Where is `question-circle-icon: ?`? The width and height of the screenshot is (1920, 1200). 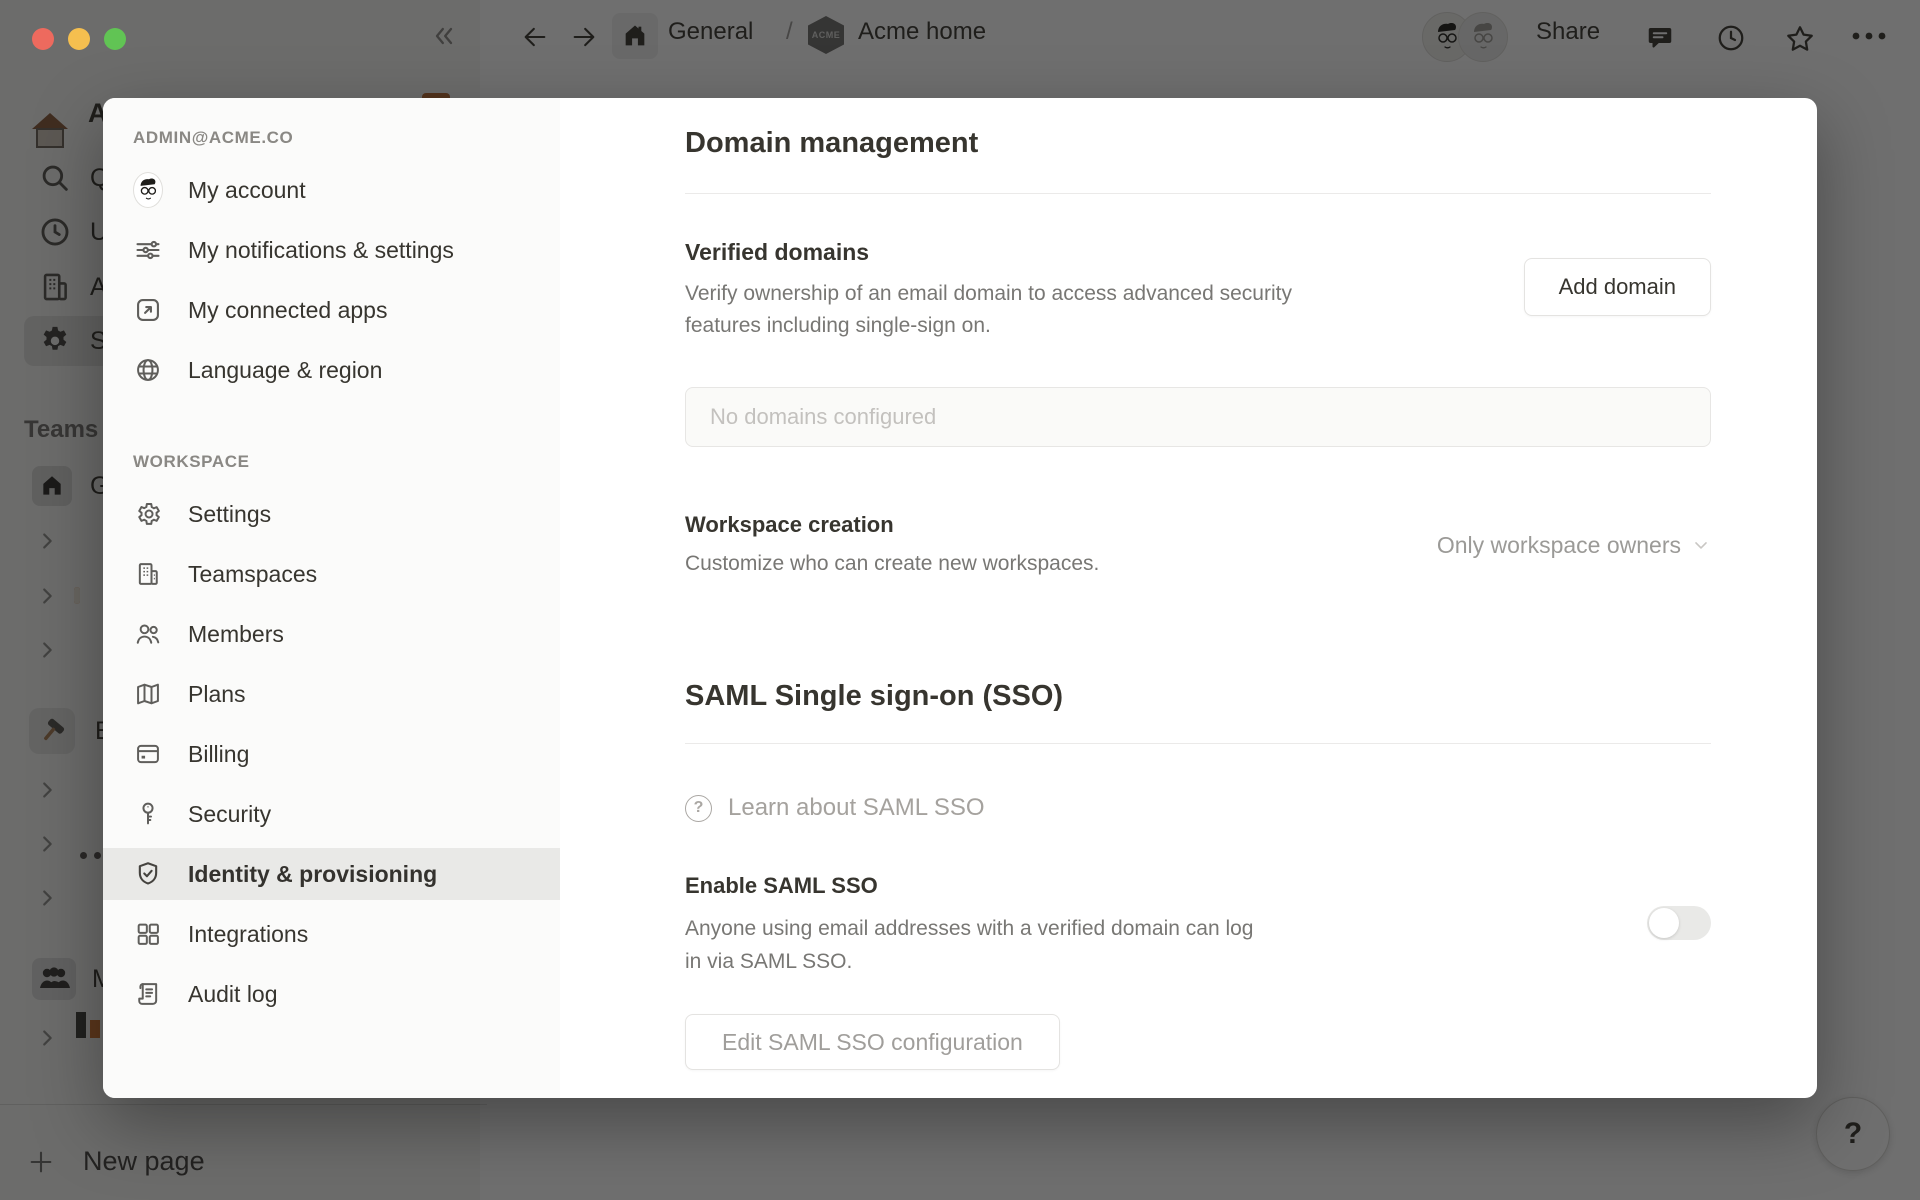
question-circle-icon: ? is located at coordinates (698, 808).